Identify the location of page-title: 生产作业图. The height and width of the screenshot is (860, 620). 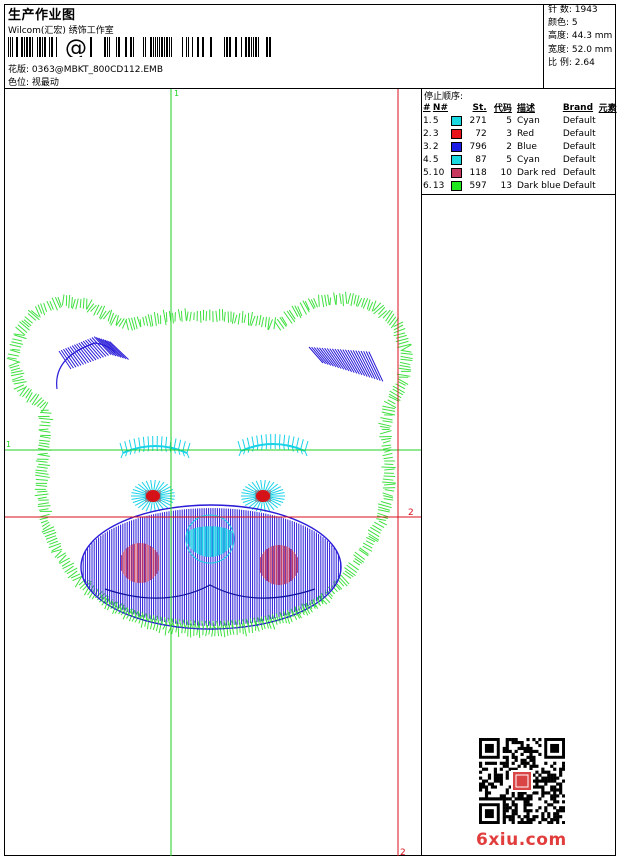
(42, 15).